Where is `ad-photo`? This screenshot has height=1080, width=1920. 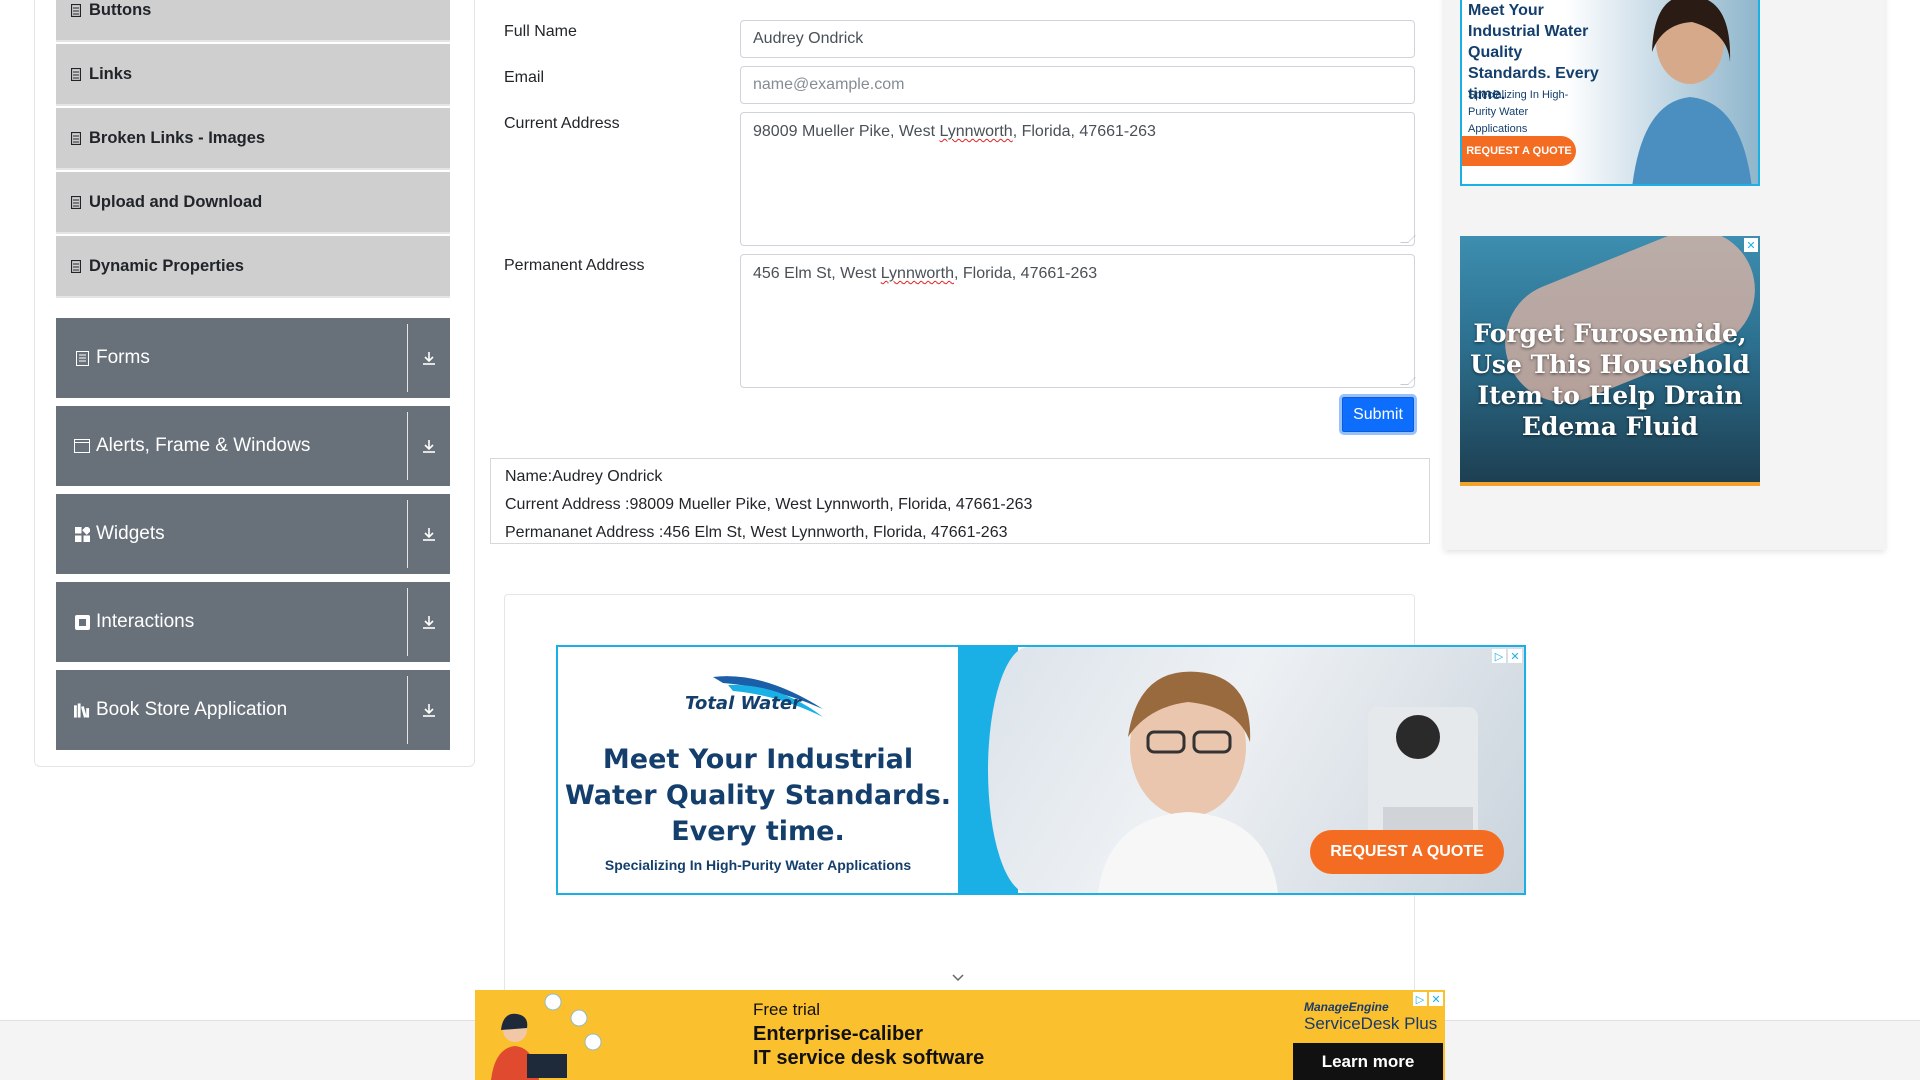 ad-photo is located at coordinates (1692, 92).